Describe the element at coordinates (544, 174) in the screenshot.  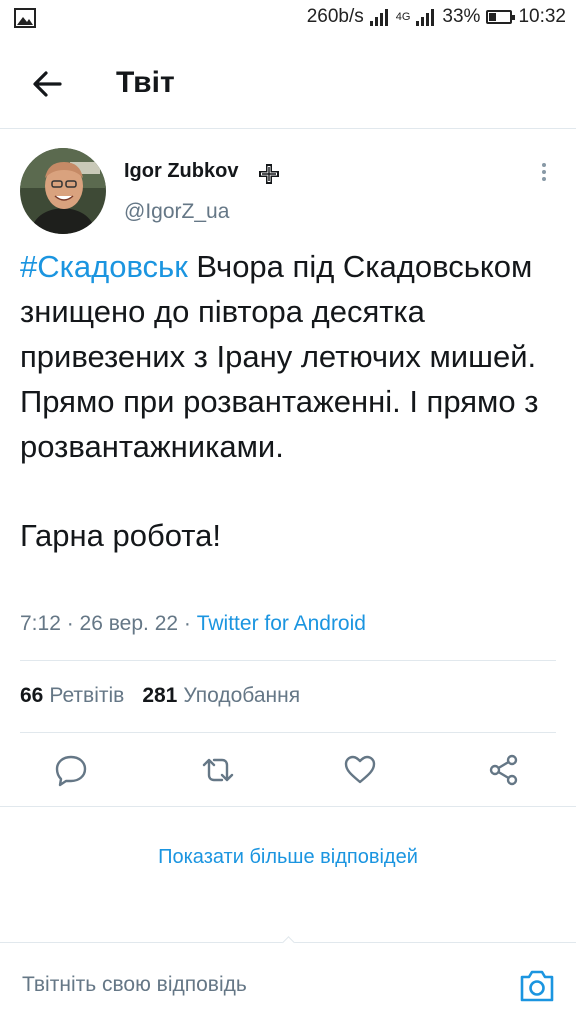
I see `more-options-icon` at that location.